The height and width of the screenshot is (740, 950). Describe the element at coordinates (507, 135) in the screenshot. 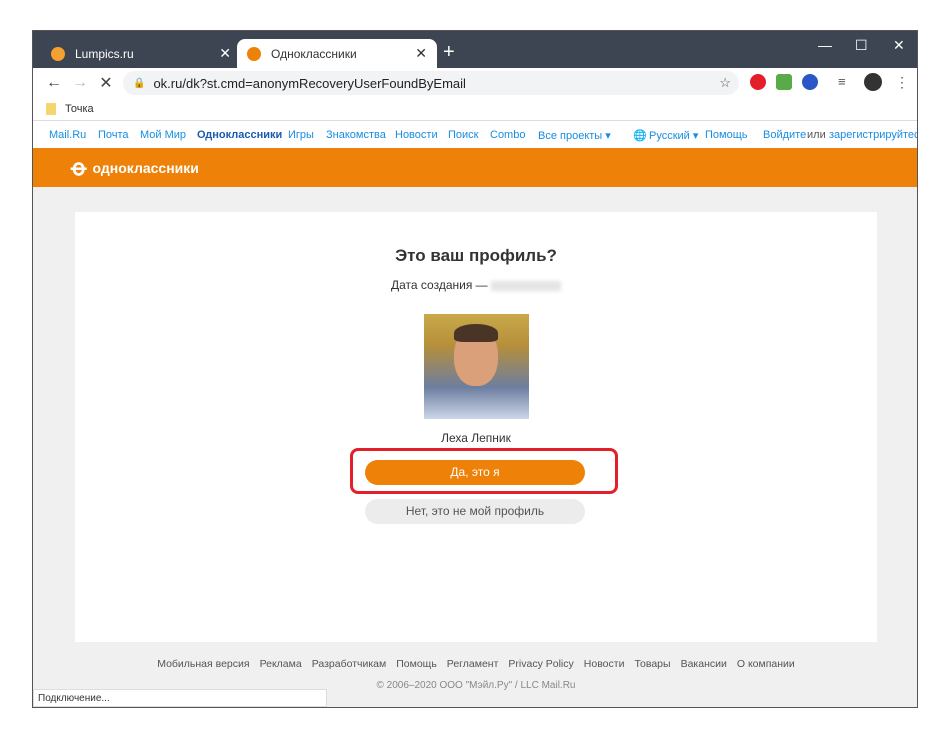

I see `mailbar-link: Combo` at that location.